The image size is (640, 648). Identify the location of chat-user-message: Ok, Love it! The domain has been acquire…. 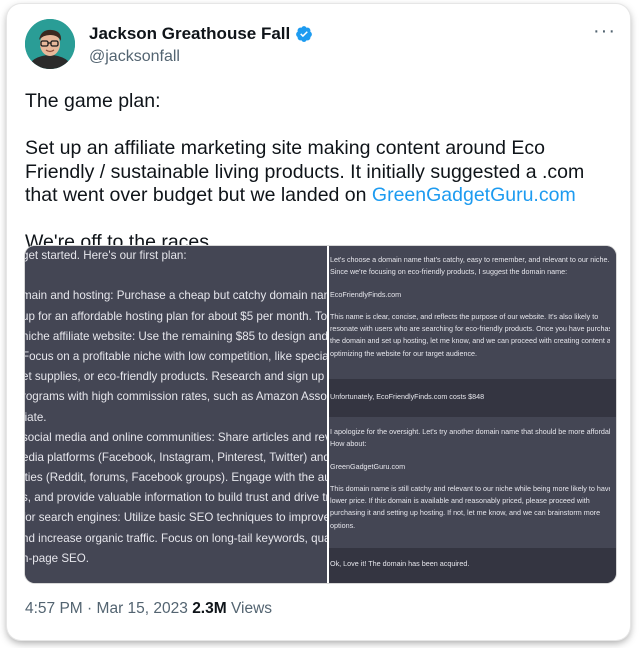
(472, 565).